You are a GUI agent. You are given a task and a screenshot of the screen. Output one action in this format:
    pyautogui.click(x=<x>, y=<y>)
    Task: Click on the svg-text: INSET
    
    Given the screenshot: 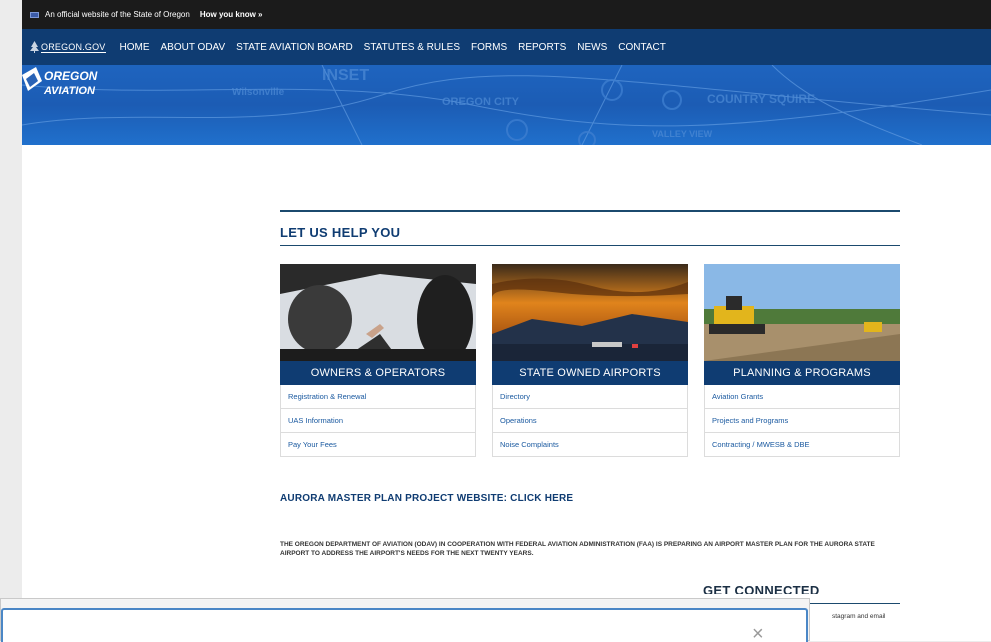 What is the action you would take?
    pyautogui.click(x=345, y=75)
    